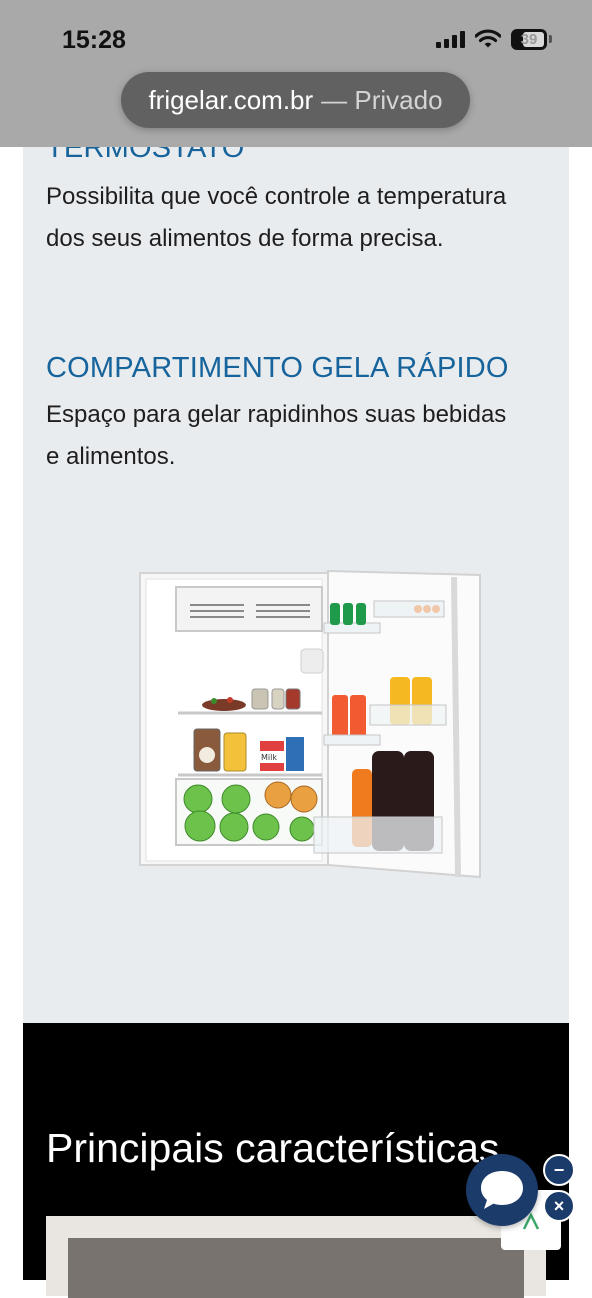 The image size is (592, 1298). I want to click on main-features-image, so click(296, 1257).